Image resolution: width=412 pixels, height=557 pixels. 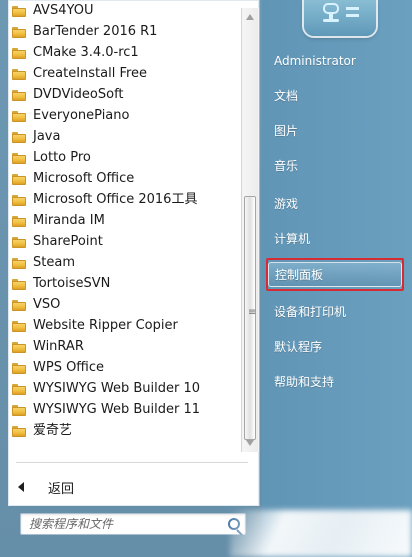 I want to click on right-item-label: Administrator, so click(x=315, y=61).